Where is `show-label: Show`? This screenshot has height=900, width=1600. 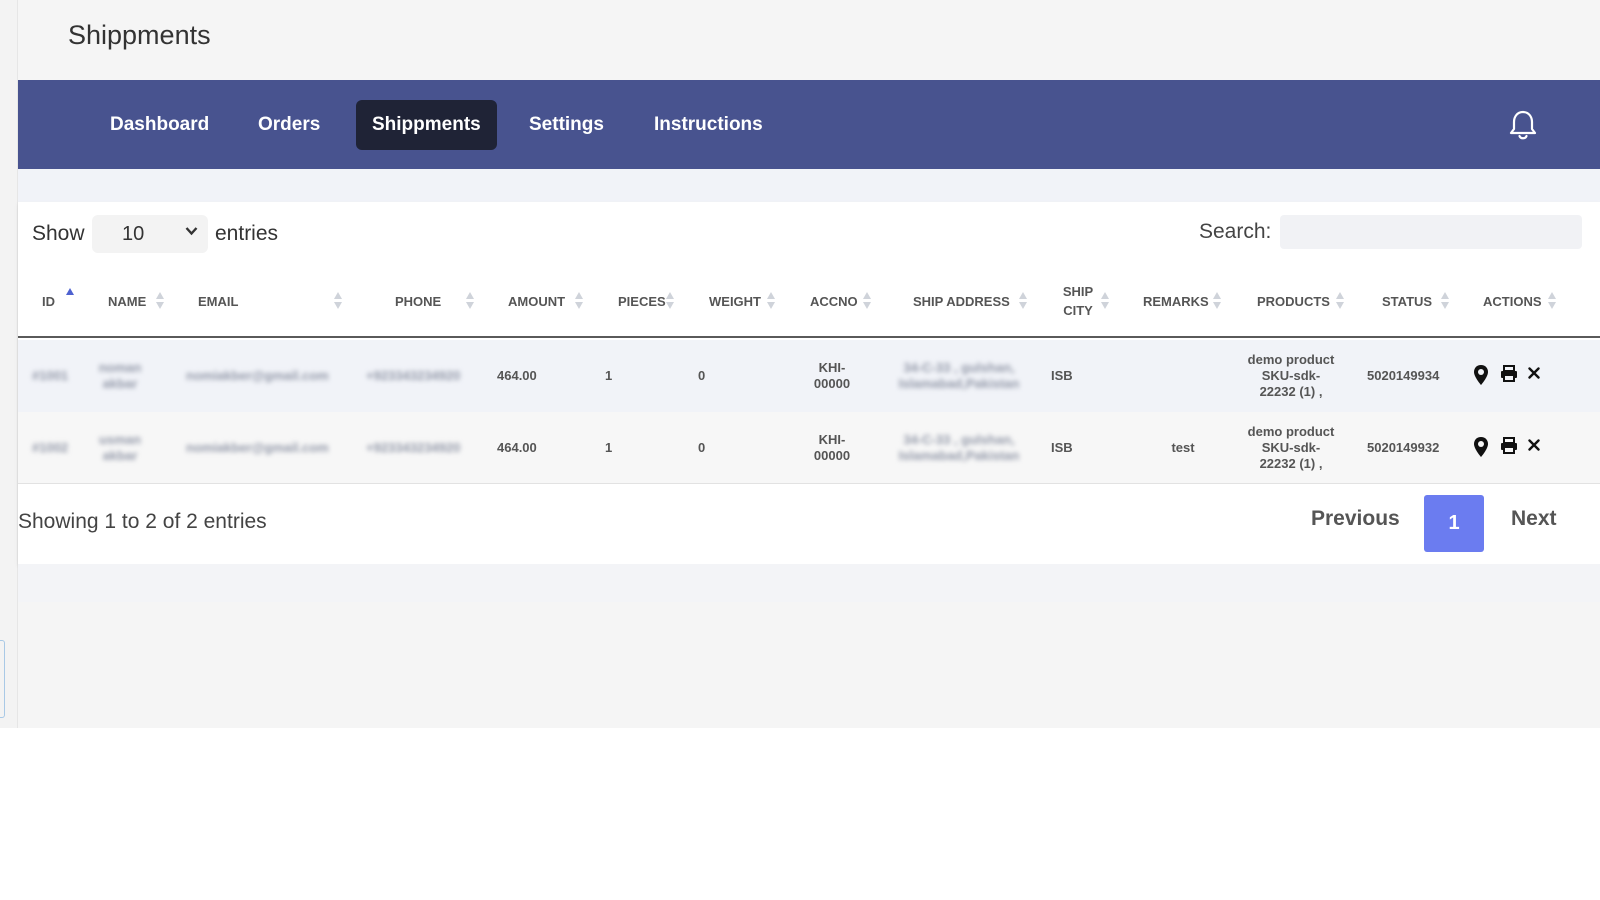 show-label: Show is located at coordinates (58, 233).